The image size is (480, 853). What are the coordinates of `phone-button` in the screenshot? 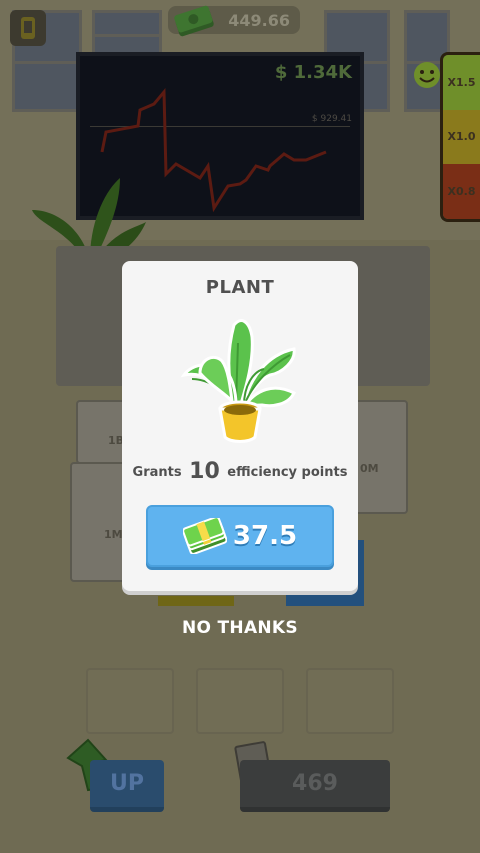 It's located at (28, 28).